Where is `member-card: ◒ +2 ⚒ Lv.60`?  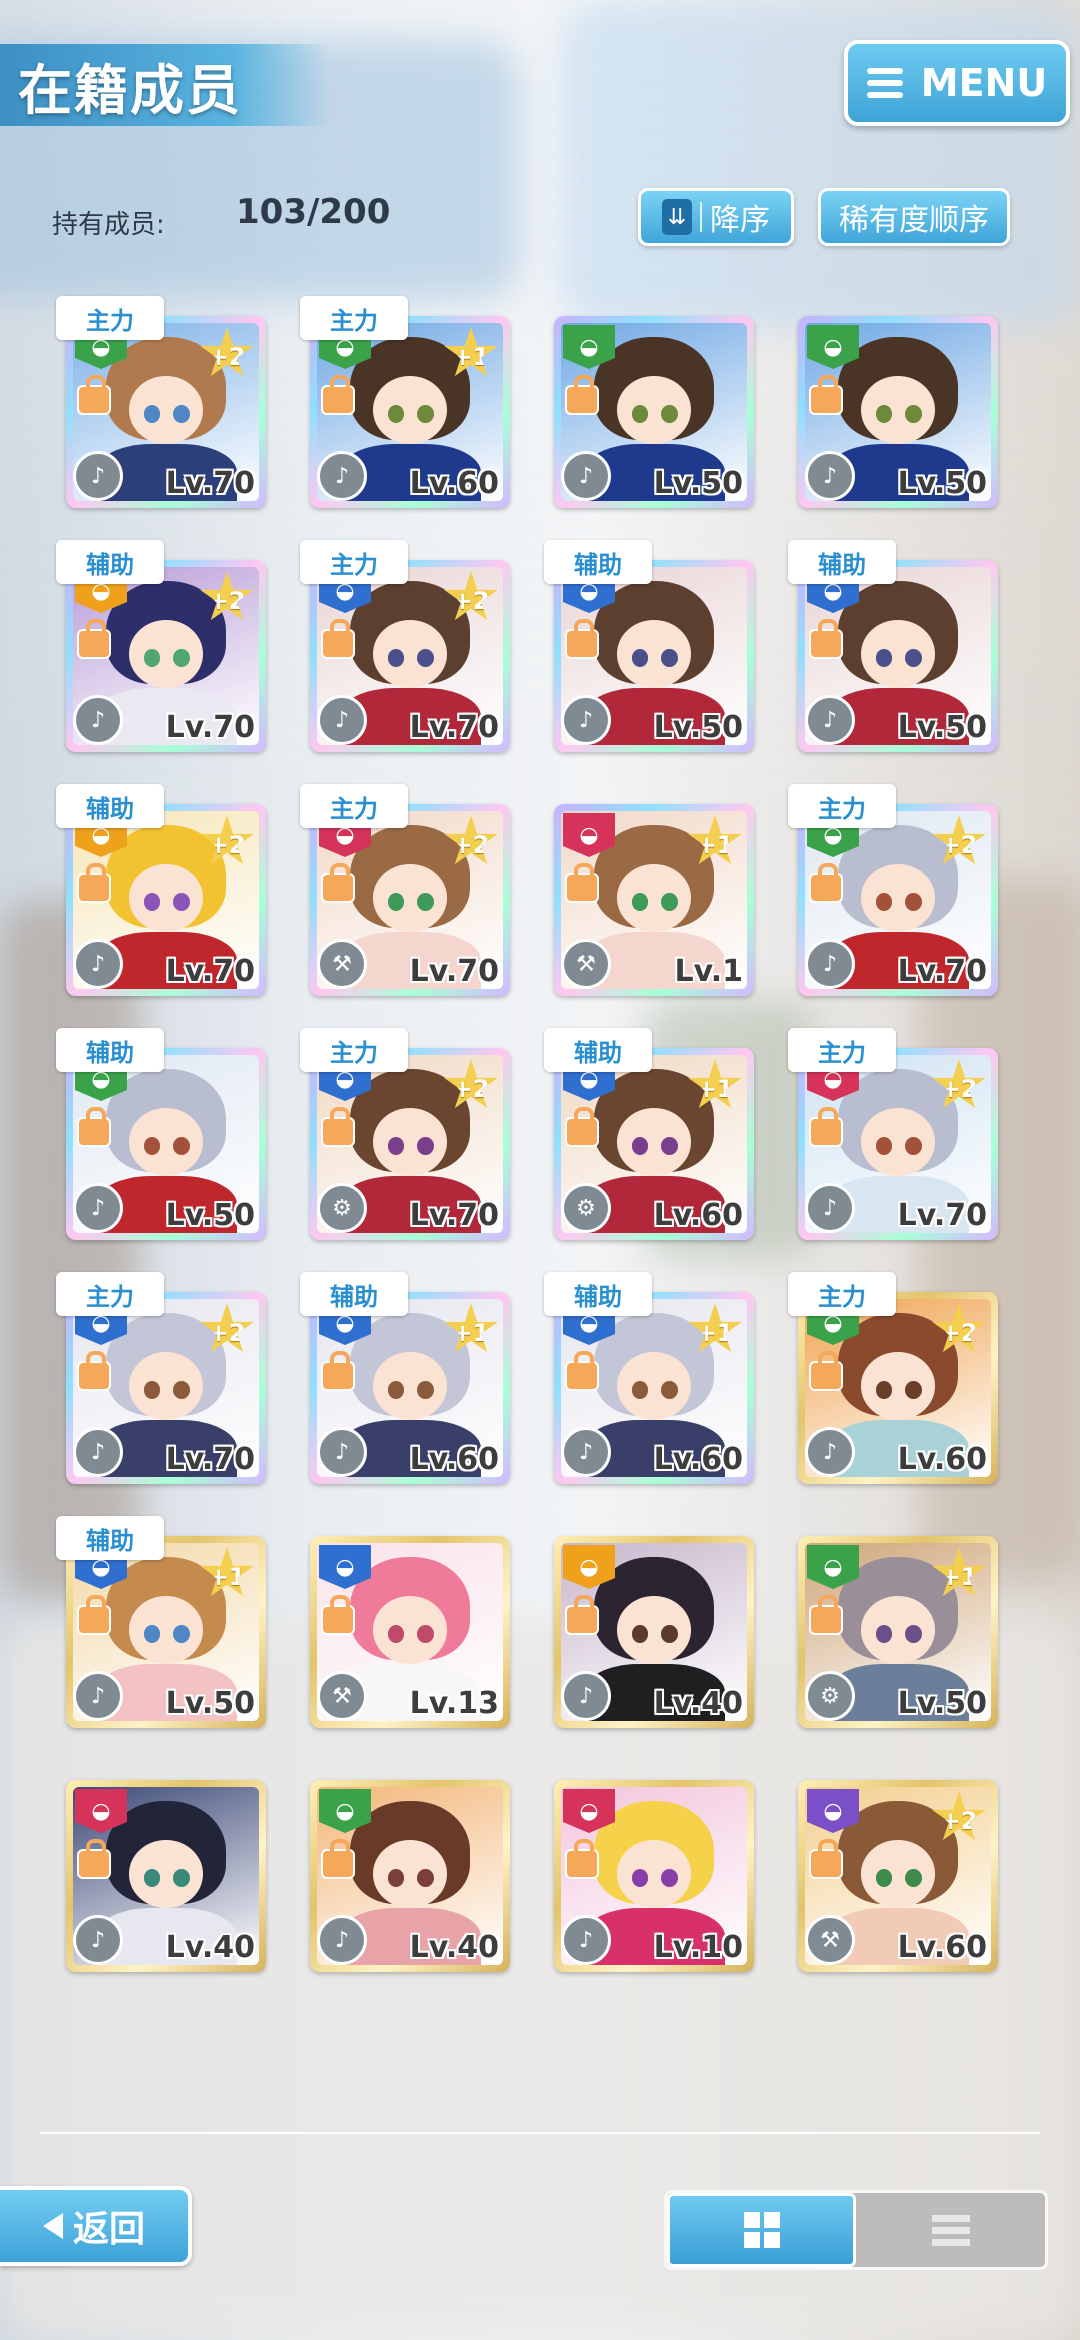 member-card: ◒ +2 ⚒ Lv.60 is located at coordinates (896, 1866).